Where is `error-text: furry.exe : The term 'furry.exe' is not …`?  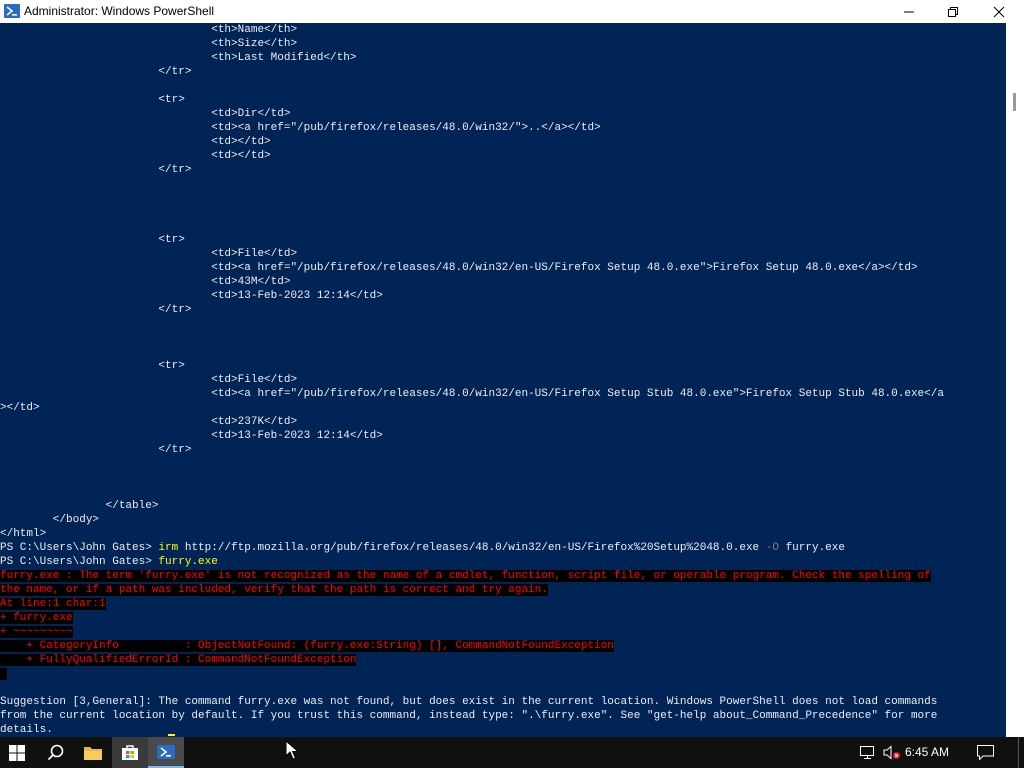
error-text: furry.exe : The term 'furry.exe' is not … is located at coordinates (465, 576).